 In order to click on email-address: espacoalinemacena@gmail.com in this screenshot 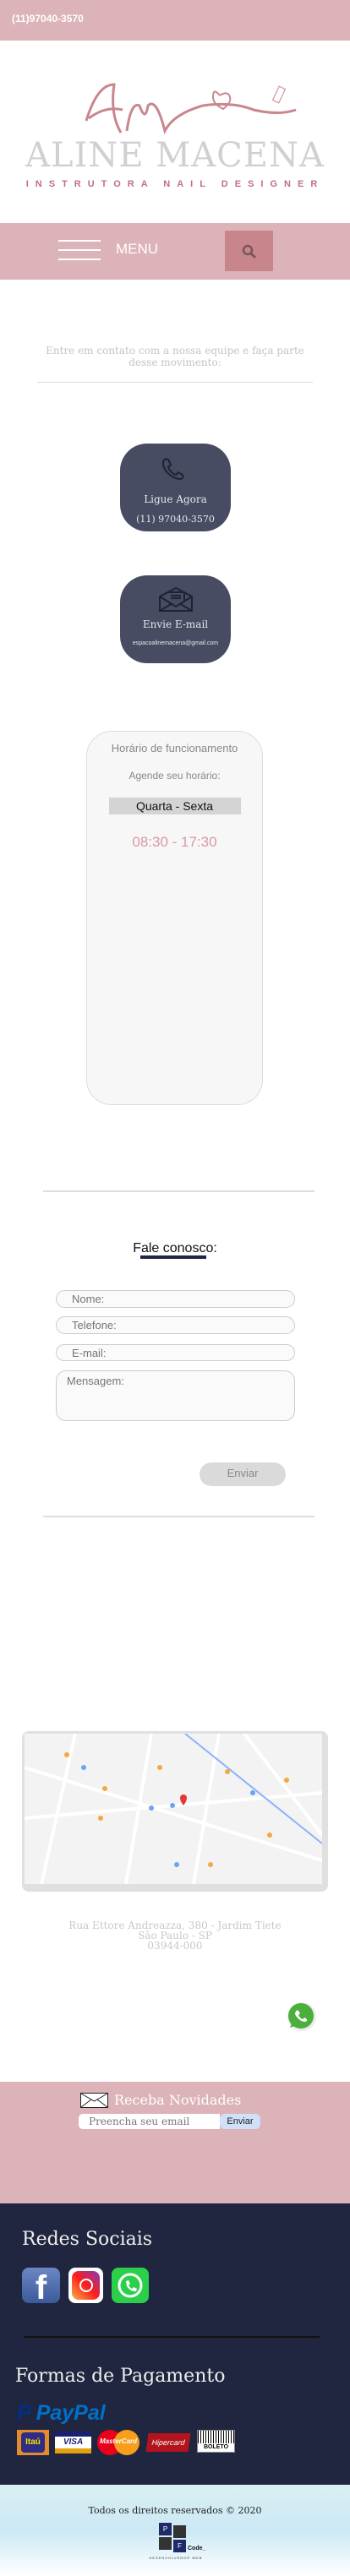, I will do `click(175, 643)`.